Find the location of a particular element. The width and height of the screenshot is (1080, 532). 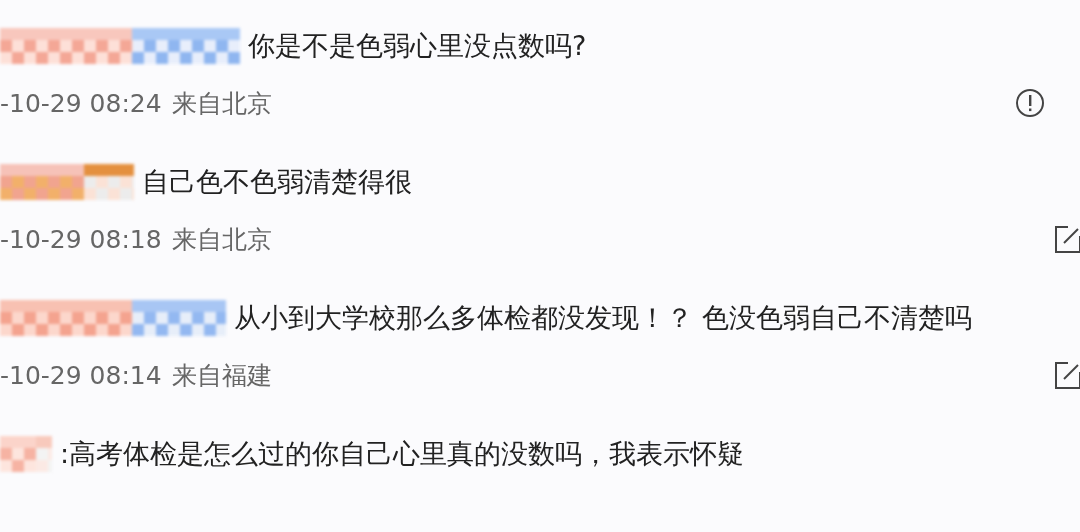

comment-location: 来自福建 is located at coordinates (221, 375).